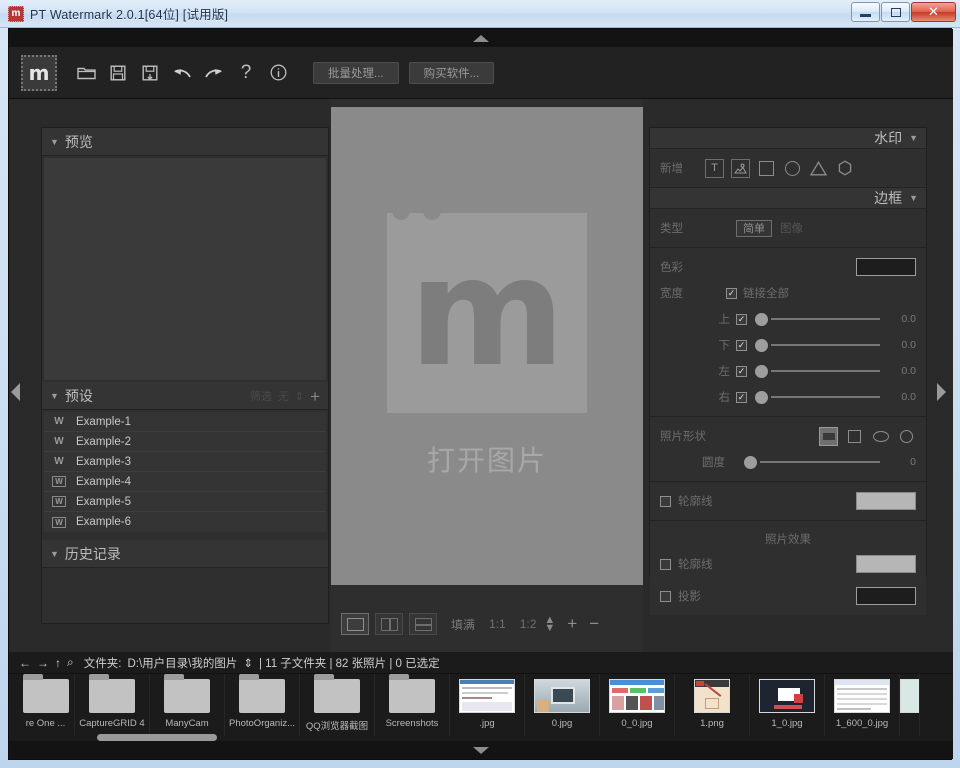 Image resolution: width=960 pixels, height=768 pixels. Describe the element at coordinates (187, 705) in the screenshot. I see `list-item: ManyCam` at that location.